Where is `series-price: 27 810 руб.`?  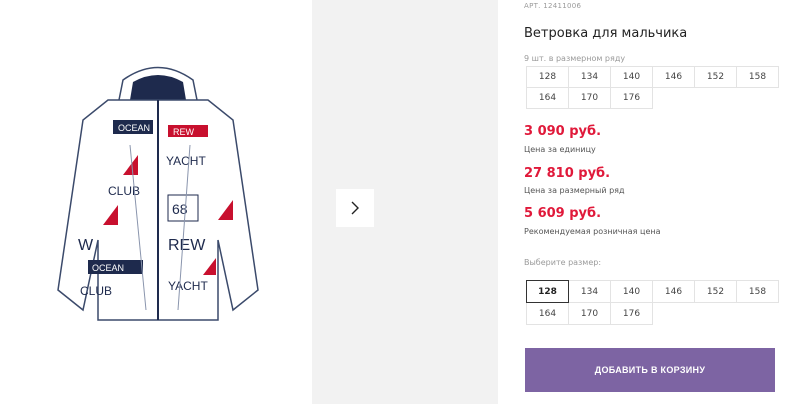
series-price: 27 810 руб. is located at coordinates (567, 173).